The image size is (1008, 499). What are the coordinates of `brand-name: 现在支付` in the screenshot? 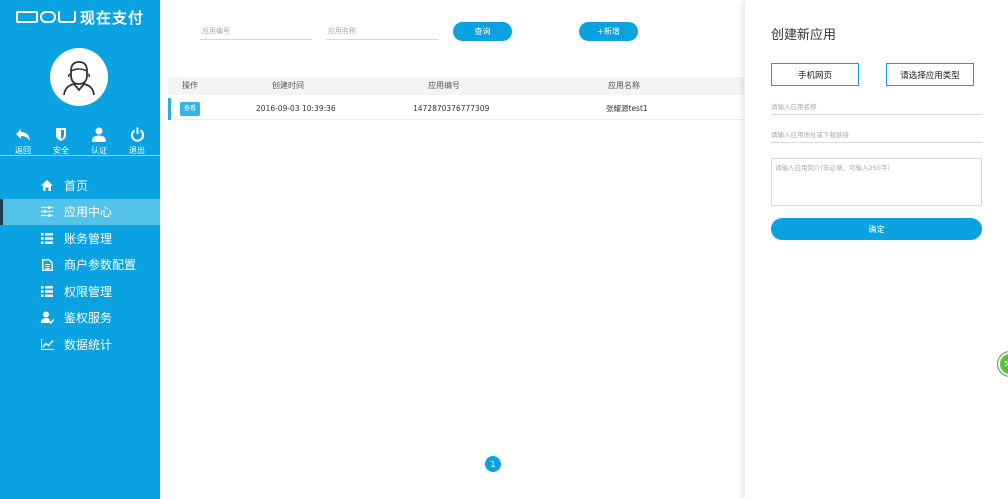 It's located at (112, 17).